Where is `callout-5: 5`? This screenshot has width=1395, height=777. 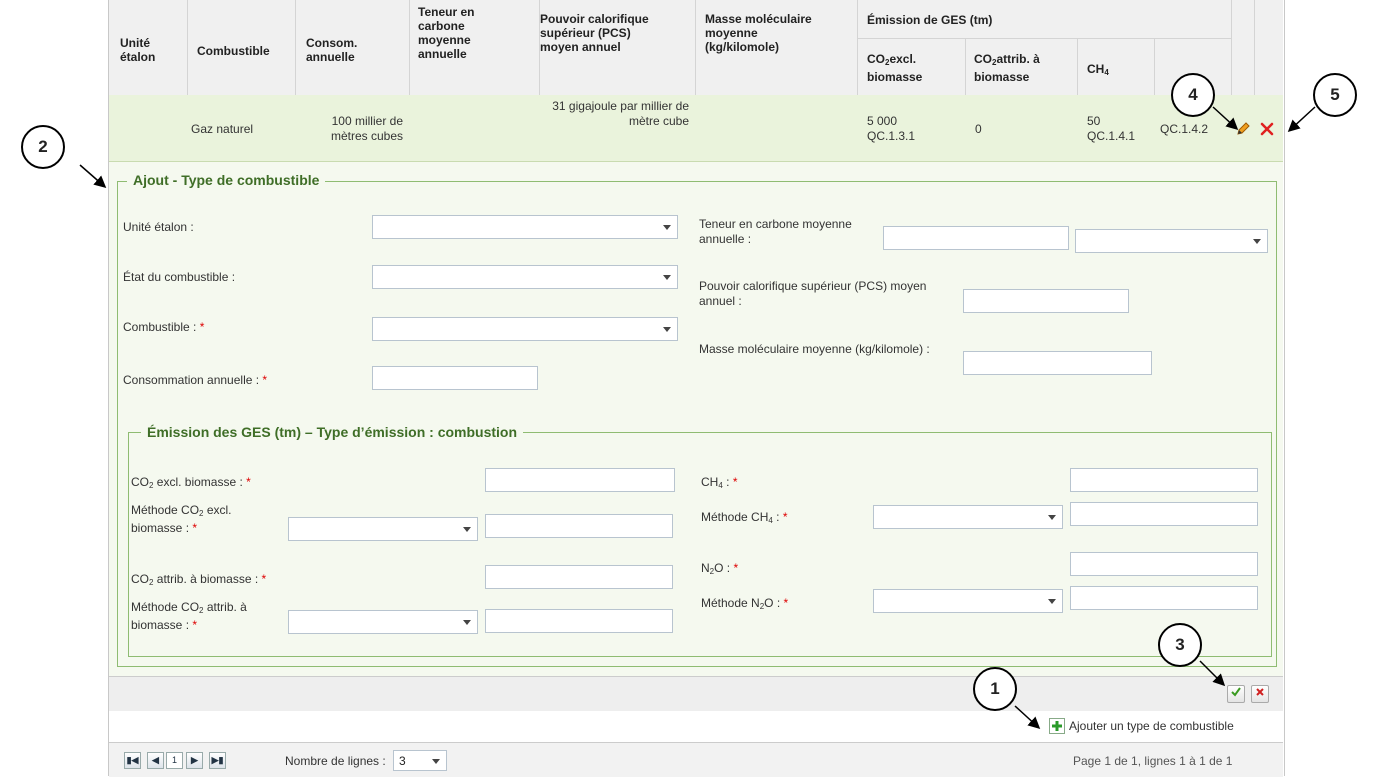 callout-5: 5 is located at coordinates (1335, 95).